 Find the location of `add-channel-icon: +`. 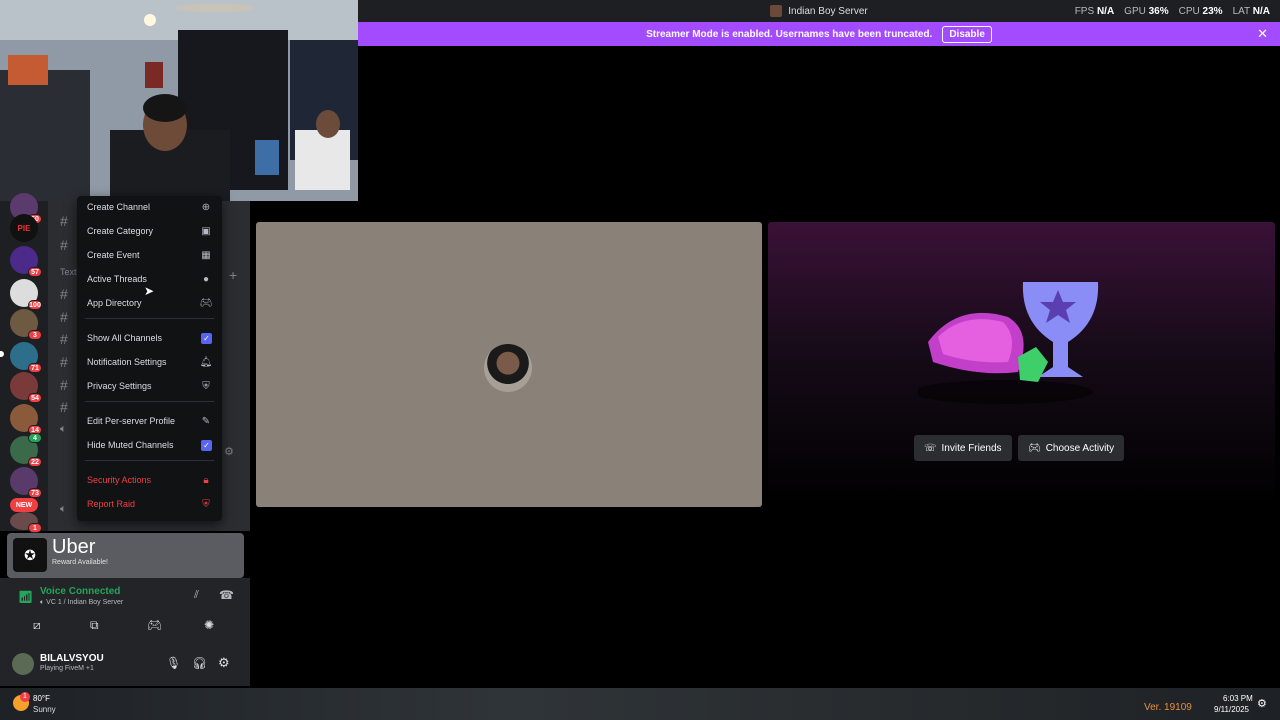

add-channel-icon: + is located at coordinates (233, 275).